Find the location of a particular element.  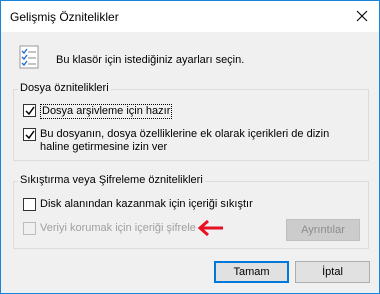

encrypt-checkbox-row: Veriyi korumak için içeriği şifrele is located at coordinates (109, 228).